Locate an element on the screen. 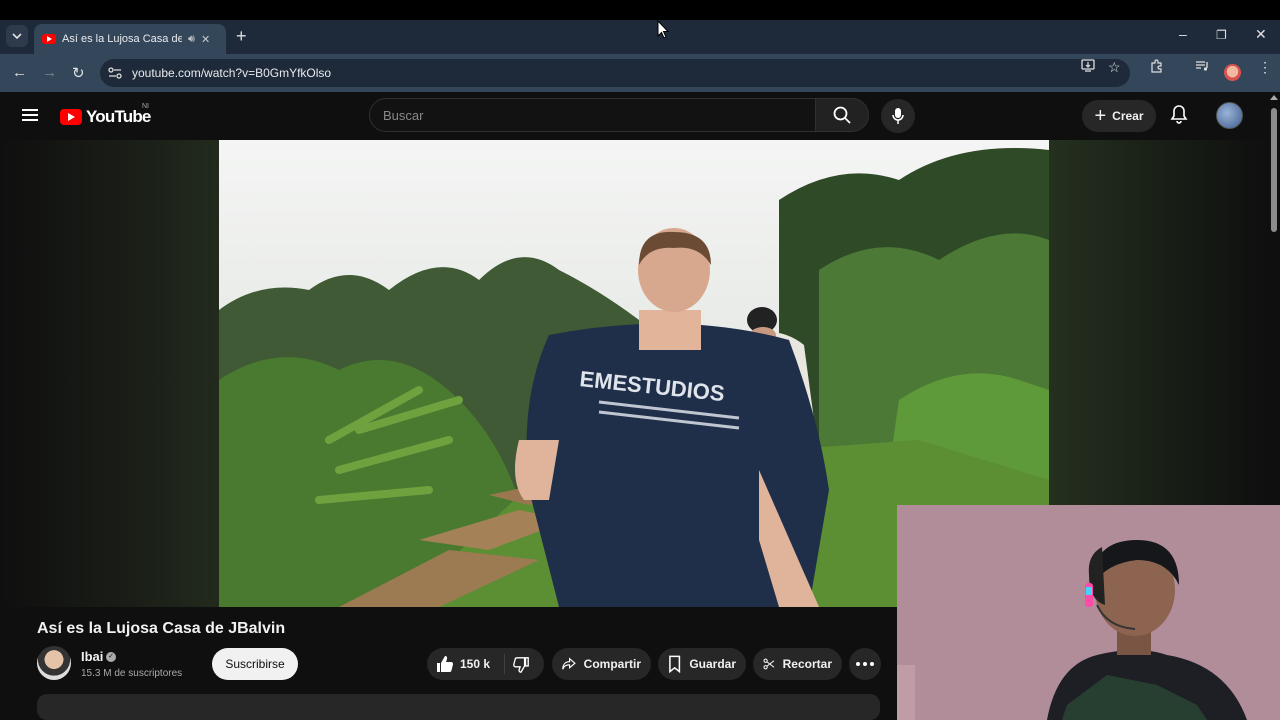 The height and width of the screenshot is (720, 1280). new-tab-button: + is located at coordinates (241, 36).